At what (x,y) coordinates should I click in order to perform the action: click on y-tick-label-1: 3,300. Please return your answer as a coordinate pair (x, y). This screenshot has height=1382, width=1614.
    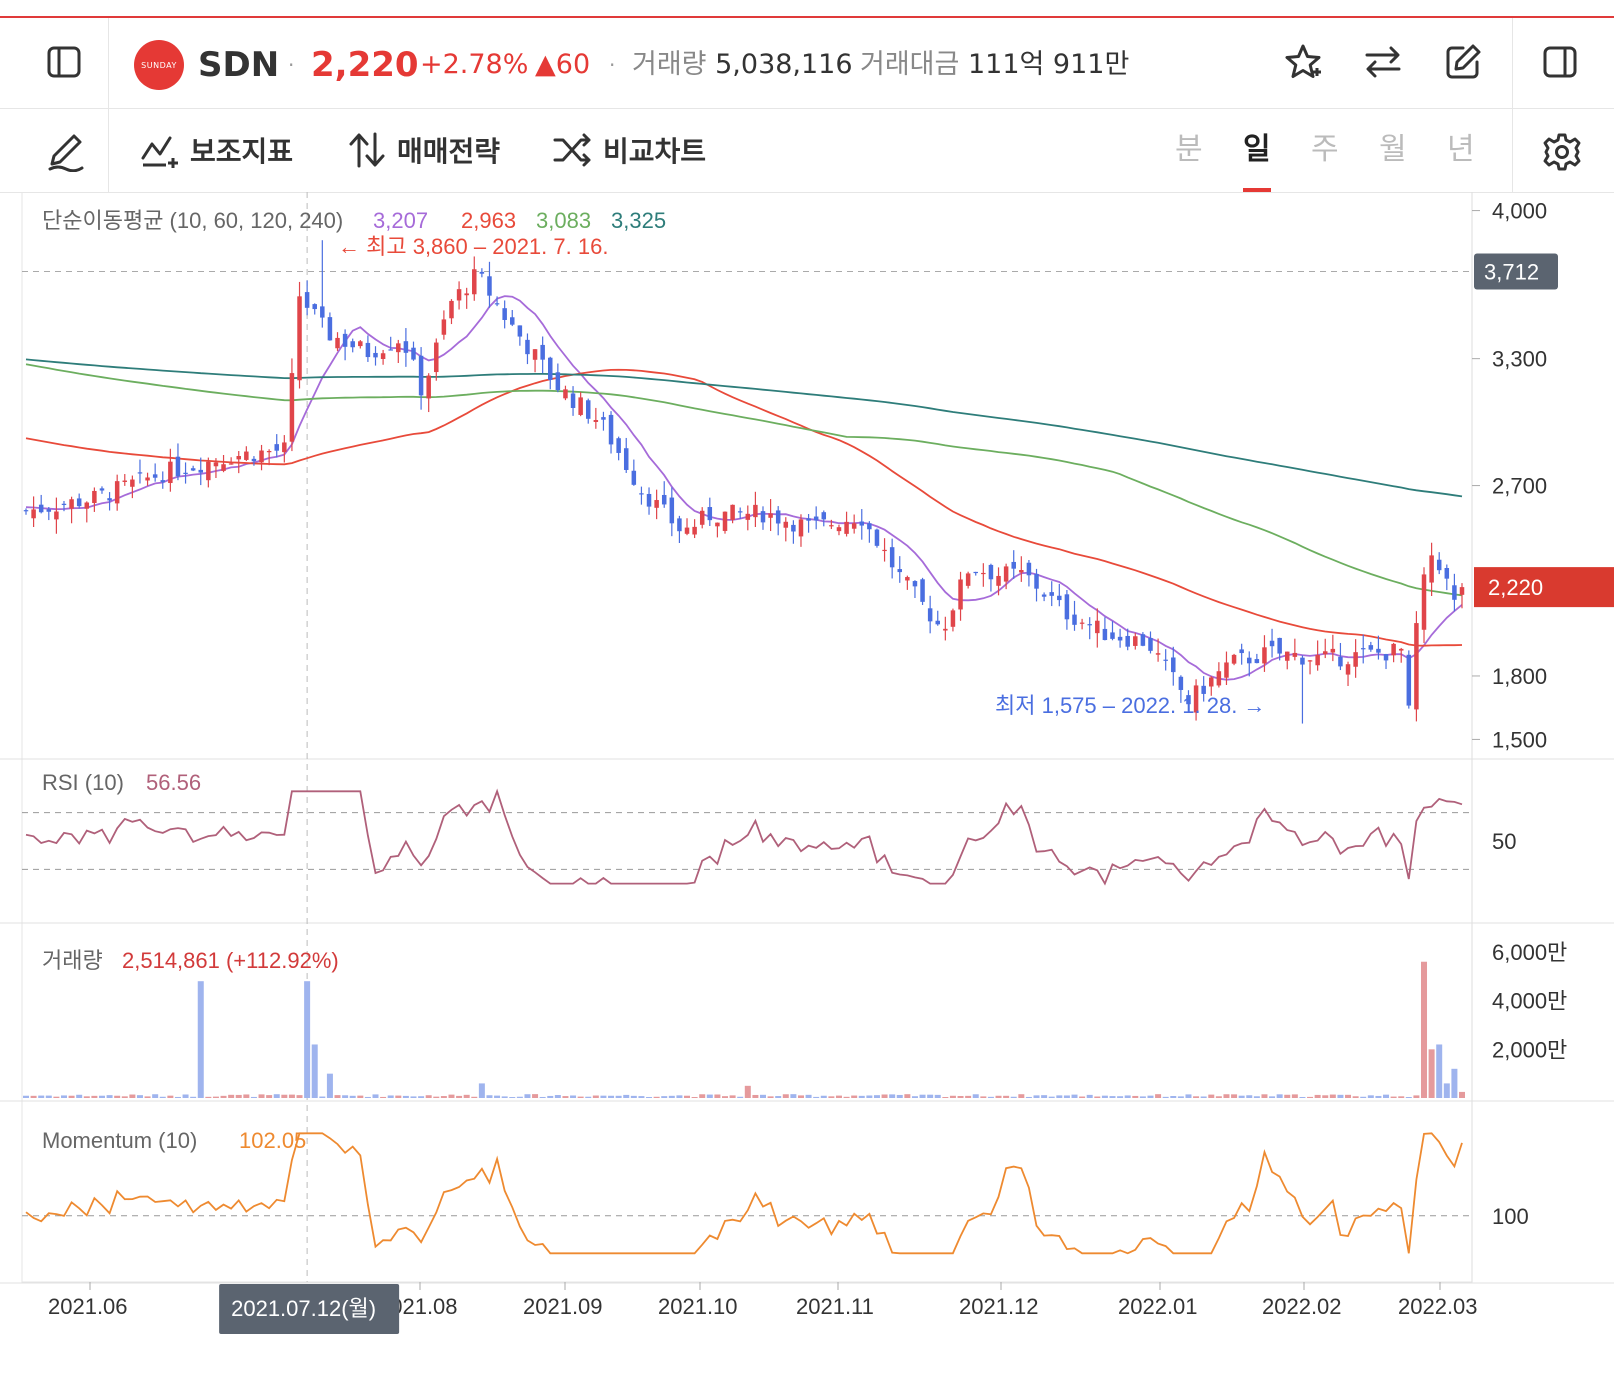
    Looking at the image, I should click on (1519, 359).